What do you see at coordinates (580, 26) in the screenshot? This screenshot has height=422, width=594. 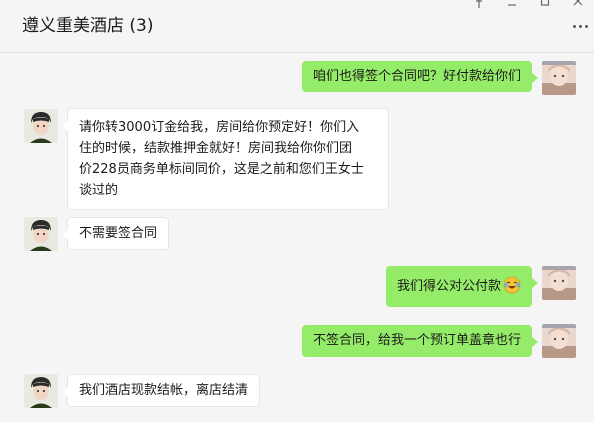 I see `more-options-icon` at bounding box center [580, 26].